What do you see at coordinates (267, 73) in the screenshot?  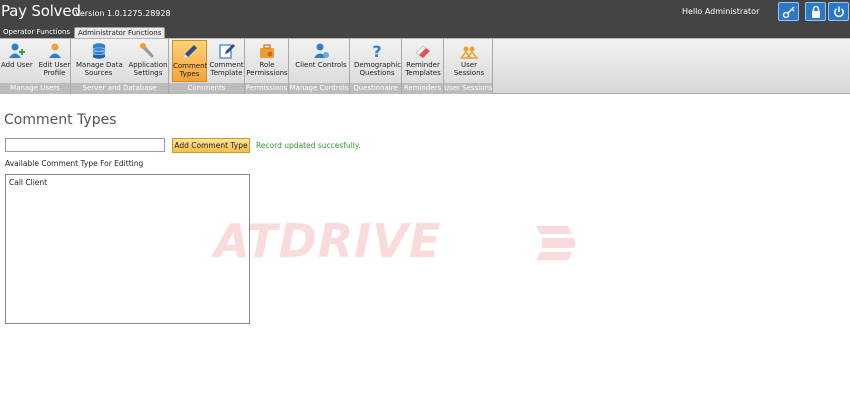 I see `button-label: Permissions` at bounding box center [267, 73].